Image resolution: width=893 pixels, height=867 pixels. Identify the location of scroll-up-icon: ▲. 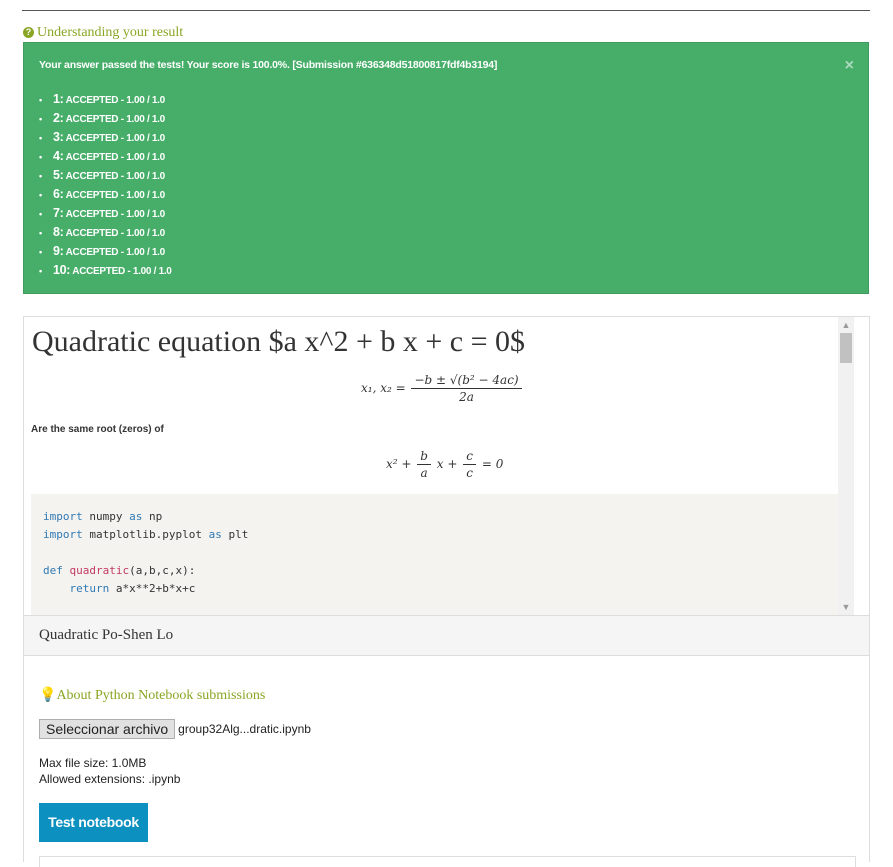
(846, 325).